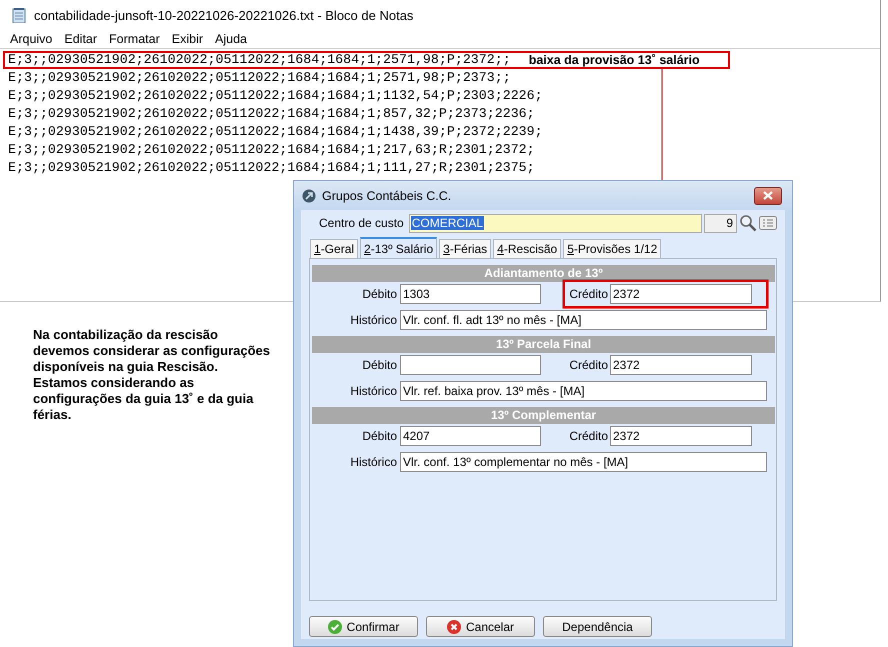  What do you see at coordinates (363, 626) in the screenshot?
I see `confirm-button: Confirmar` at bounding box center [363, 626].